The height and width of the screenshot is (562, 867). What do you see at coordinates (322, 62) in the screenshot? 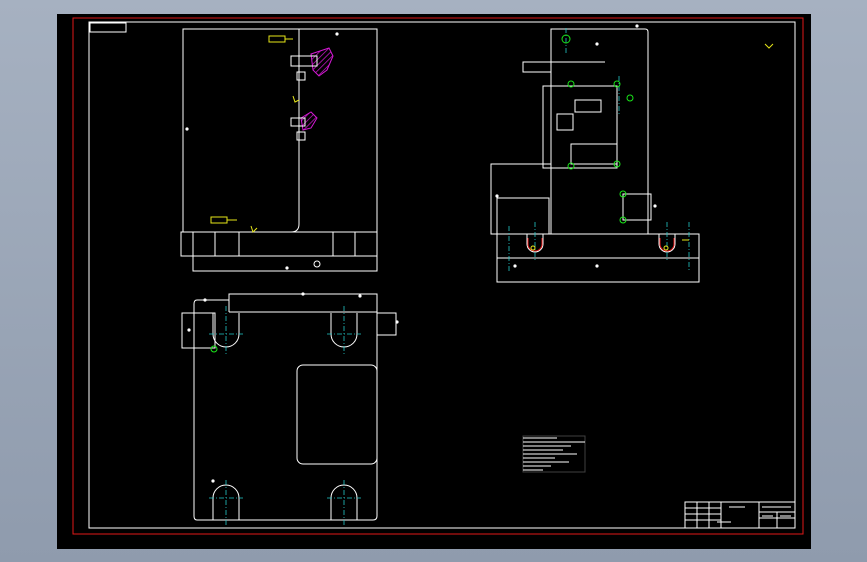
I see `hatched-section-upper` at bounding box center [322, 62].